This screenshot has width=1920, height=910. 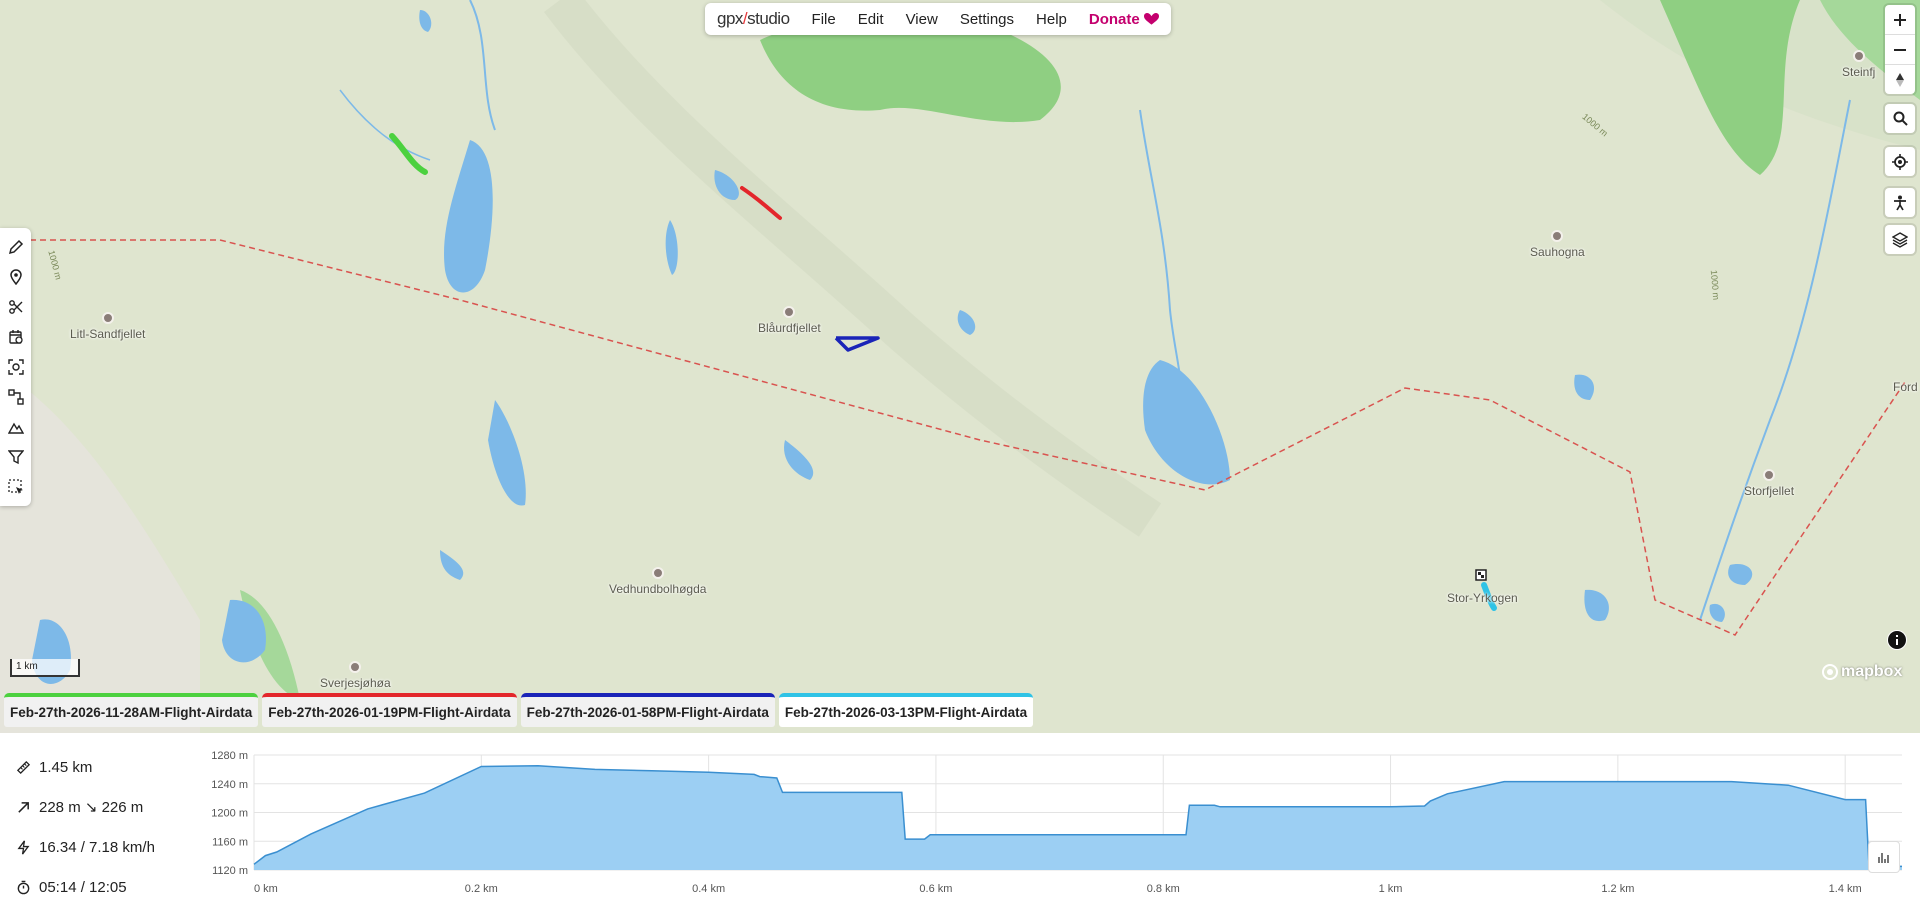 I want to click on x-tick-label: 0.8 km, so click(x=1163, y=889).